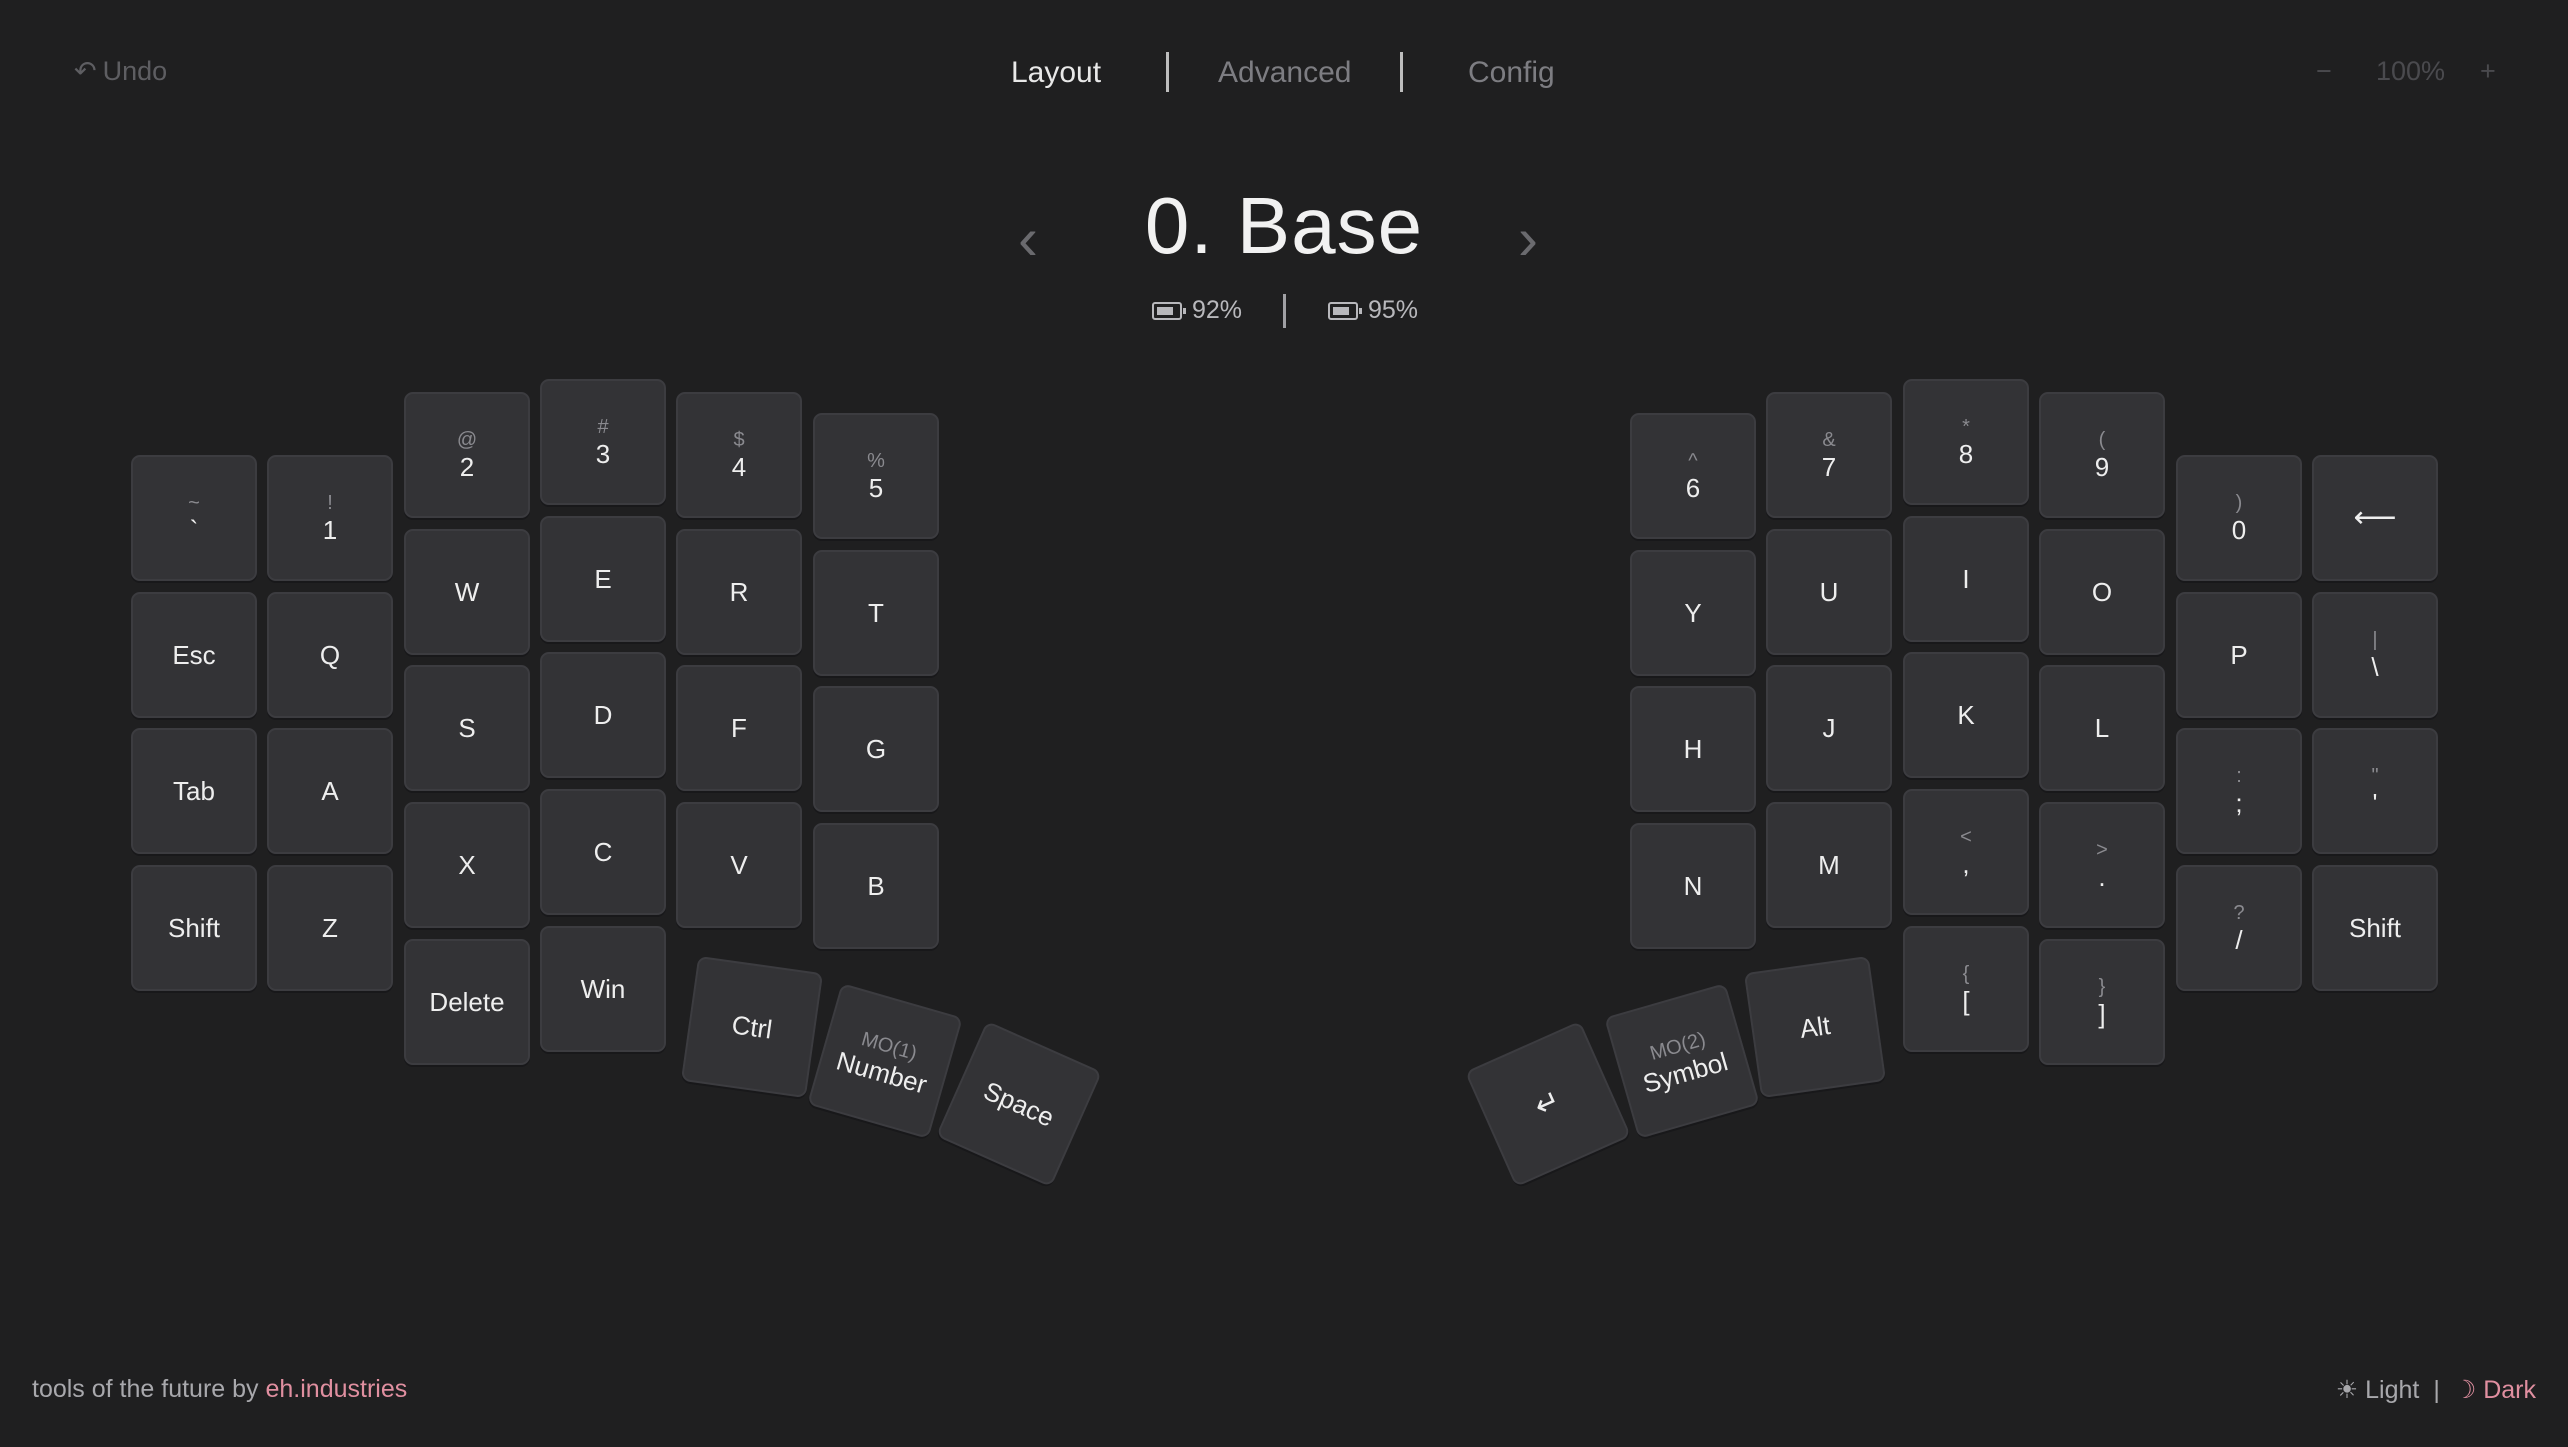  I want to click on key-left-4: $4, so click(739, 455).